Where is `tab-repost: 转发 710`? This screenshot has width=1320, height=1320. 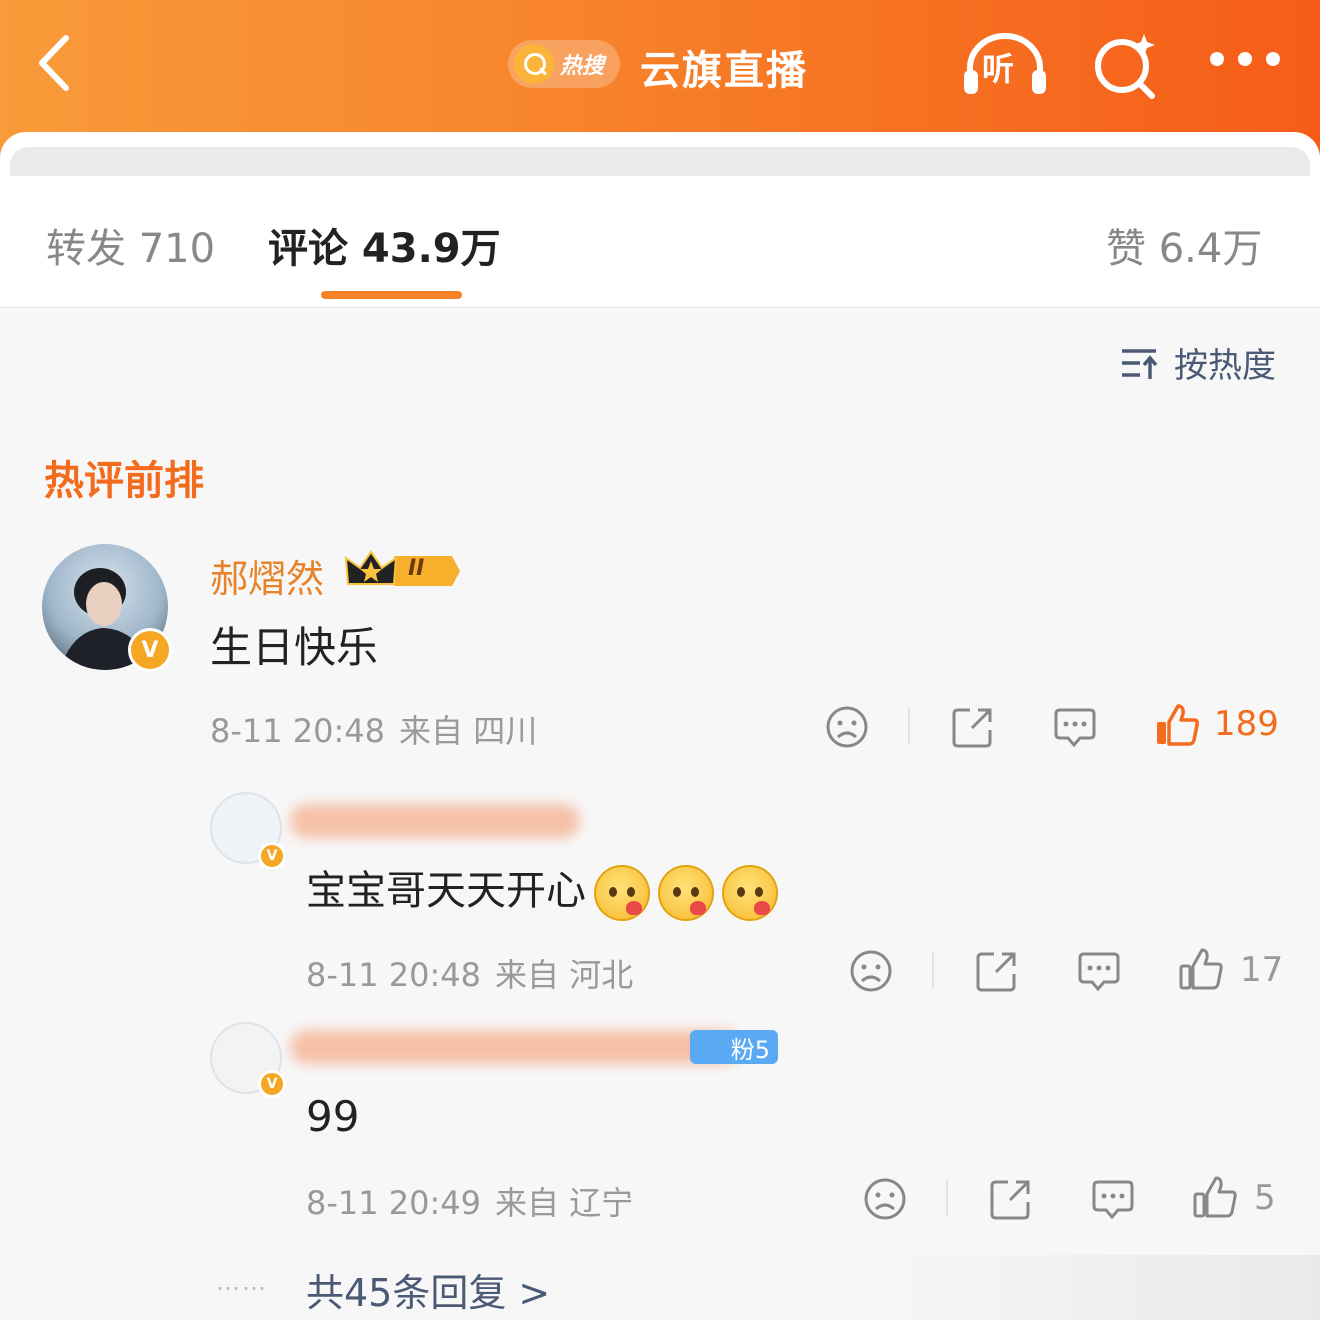 tab-repost: 转发 710 is located at coordinates (130, 245).